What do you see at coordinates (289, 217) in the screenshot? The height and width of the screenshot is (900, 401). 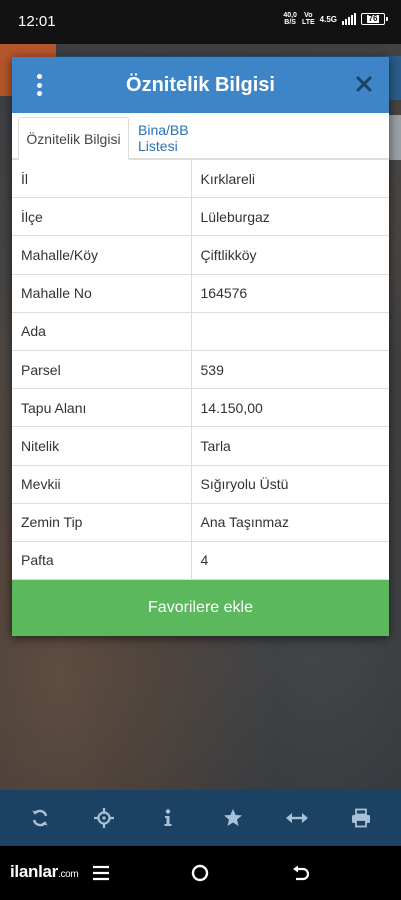 I see `attr-value: Lüleburgaz` at bounding box center [289, 217].